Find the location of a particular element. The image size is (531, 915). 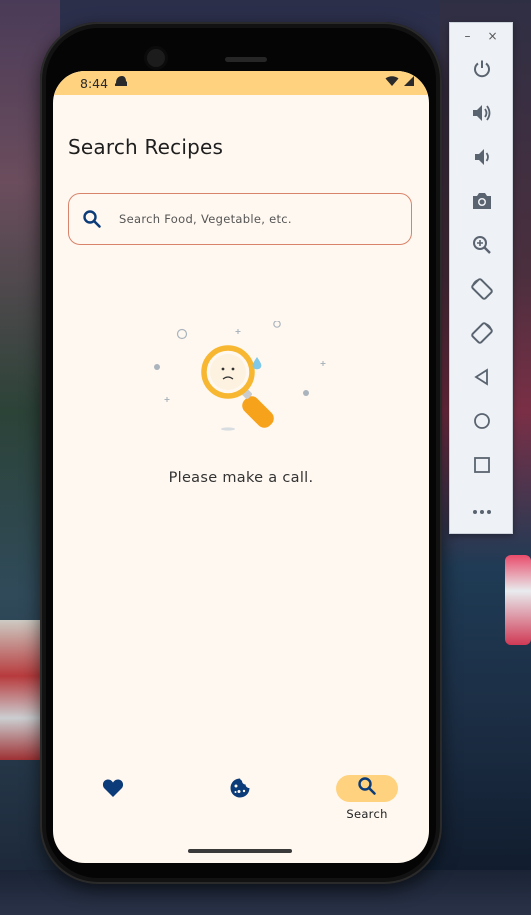

overview-button is located at coordinates (482, 467).